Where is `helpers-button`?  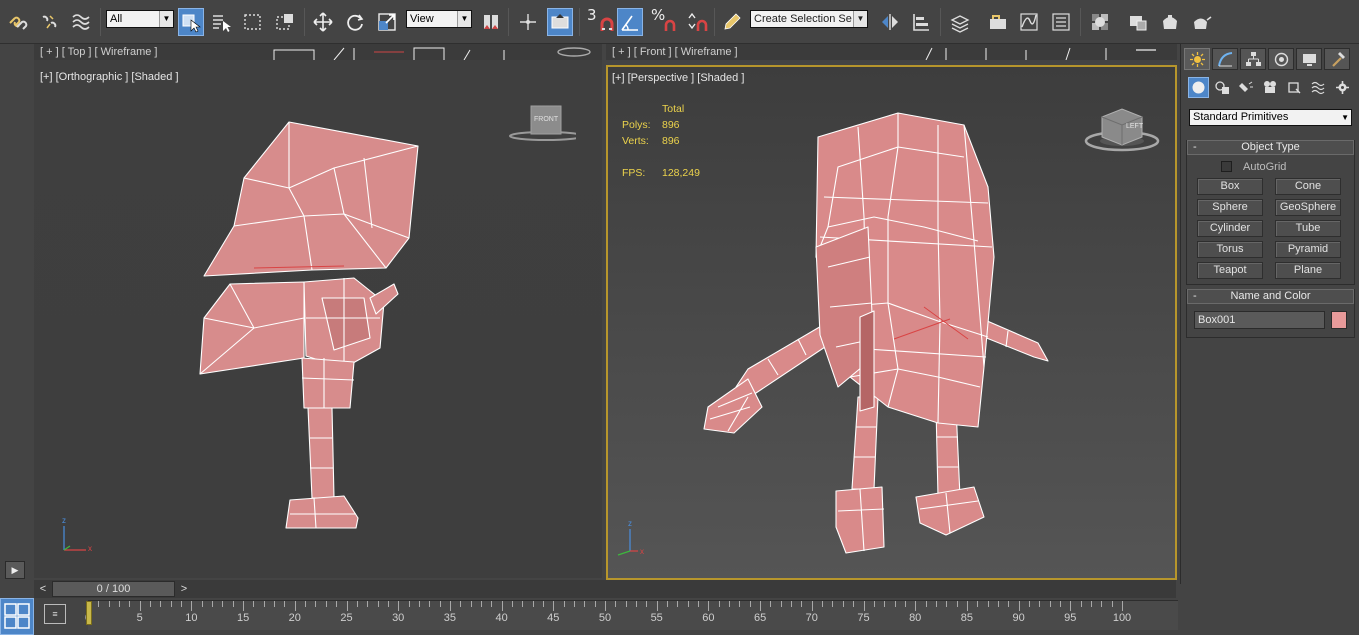 helpers-button is located at coordinates (1294, 87).